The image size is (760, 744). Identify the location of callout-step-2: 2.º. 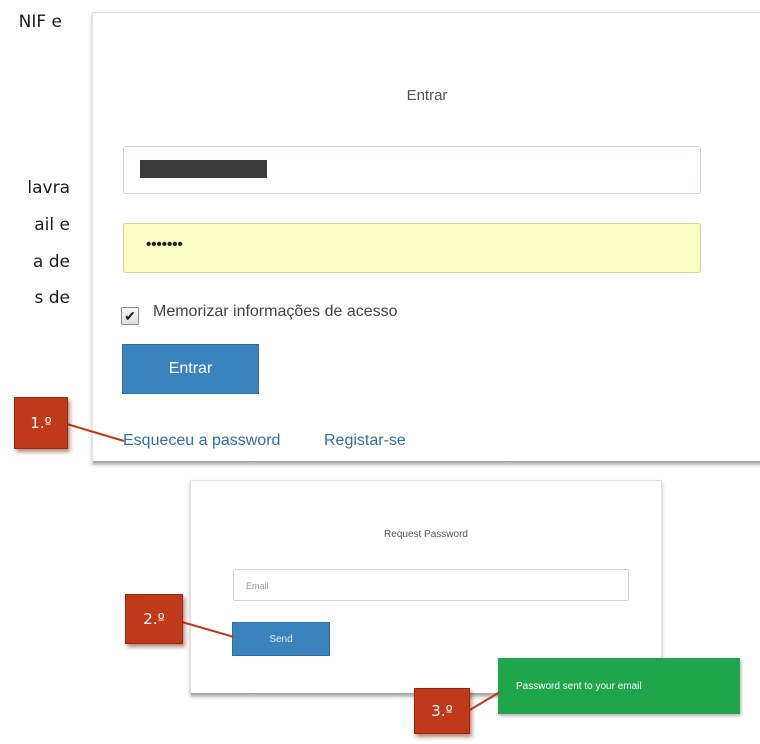
(154, 619).